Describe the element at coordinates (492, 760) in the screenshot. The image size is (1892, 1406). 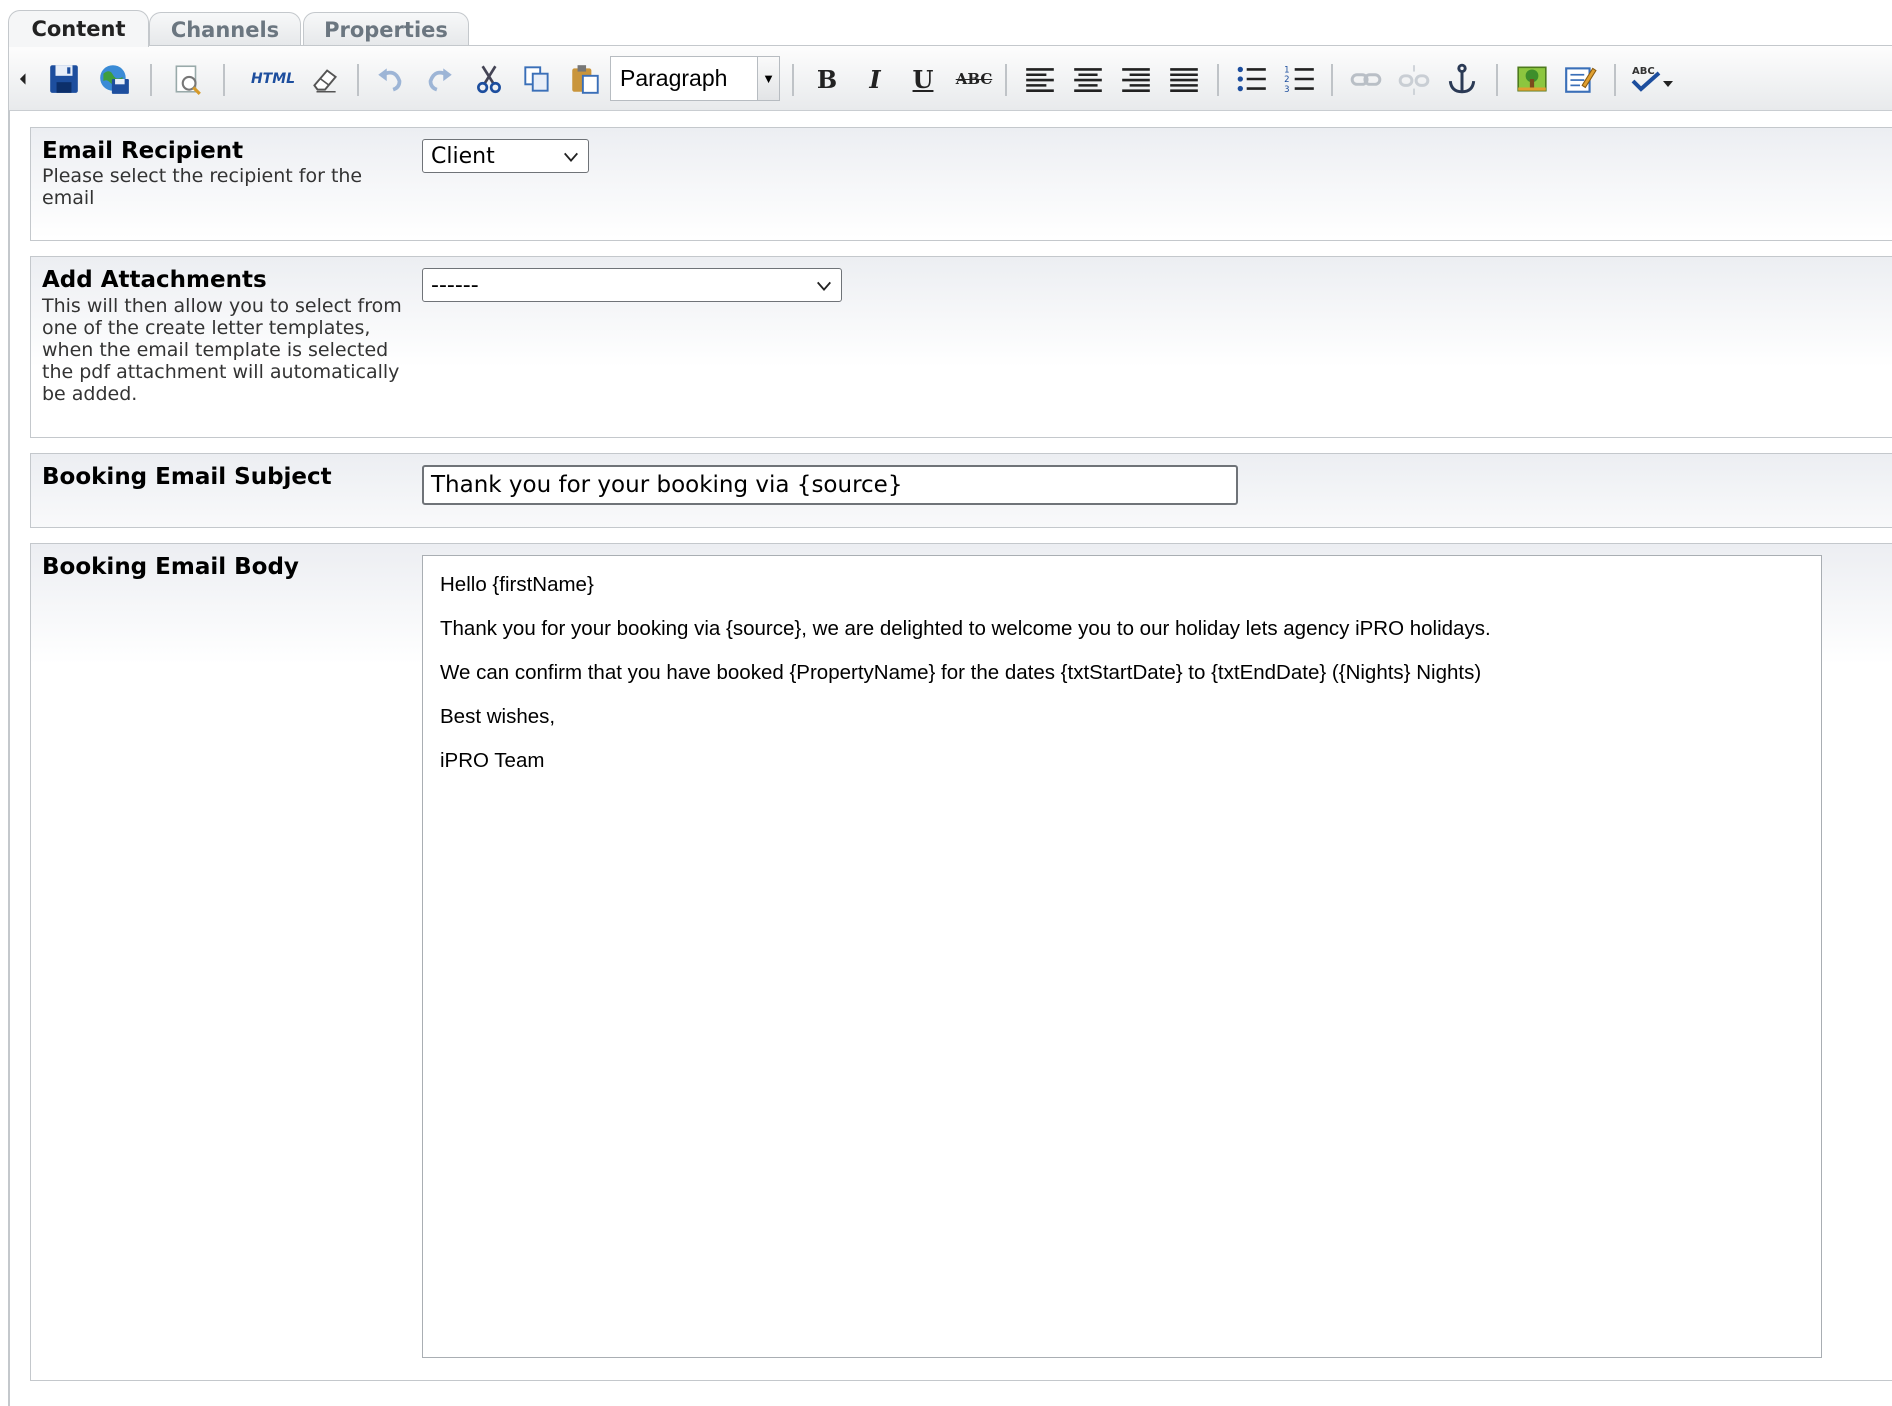
I see `body-paragraph: iPRO Team` at that location.